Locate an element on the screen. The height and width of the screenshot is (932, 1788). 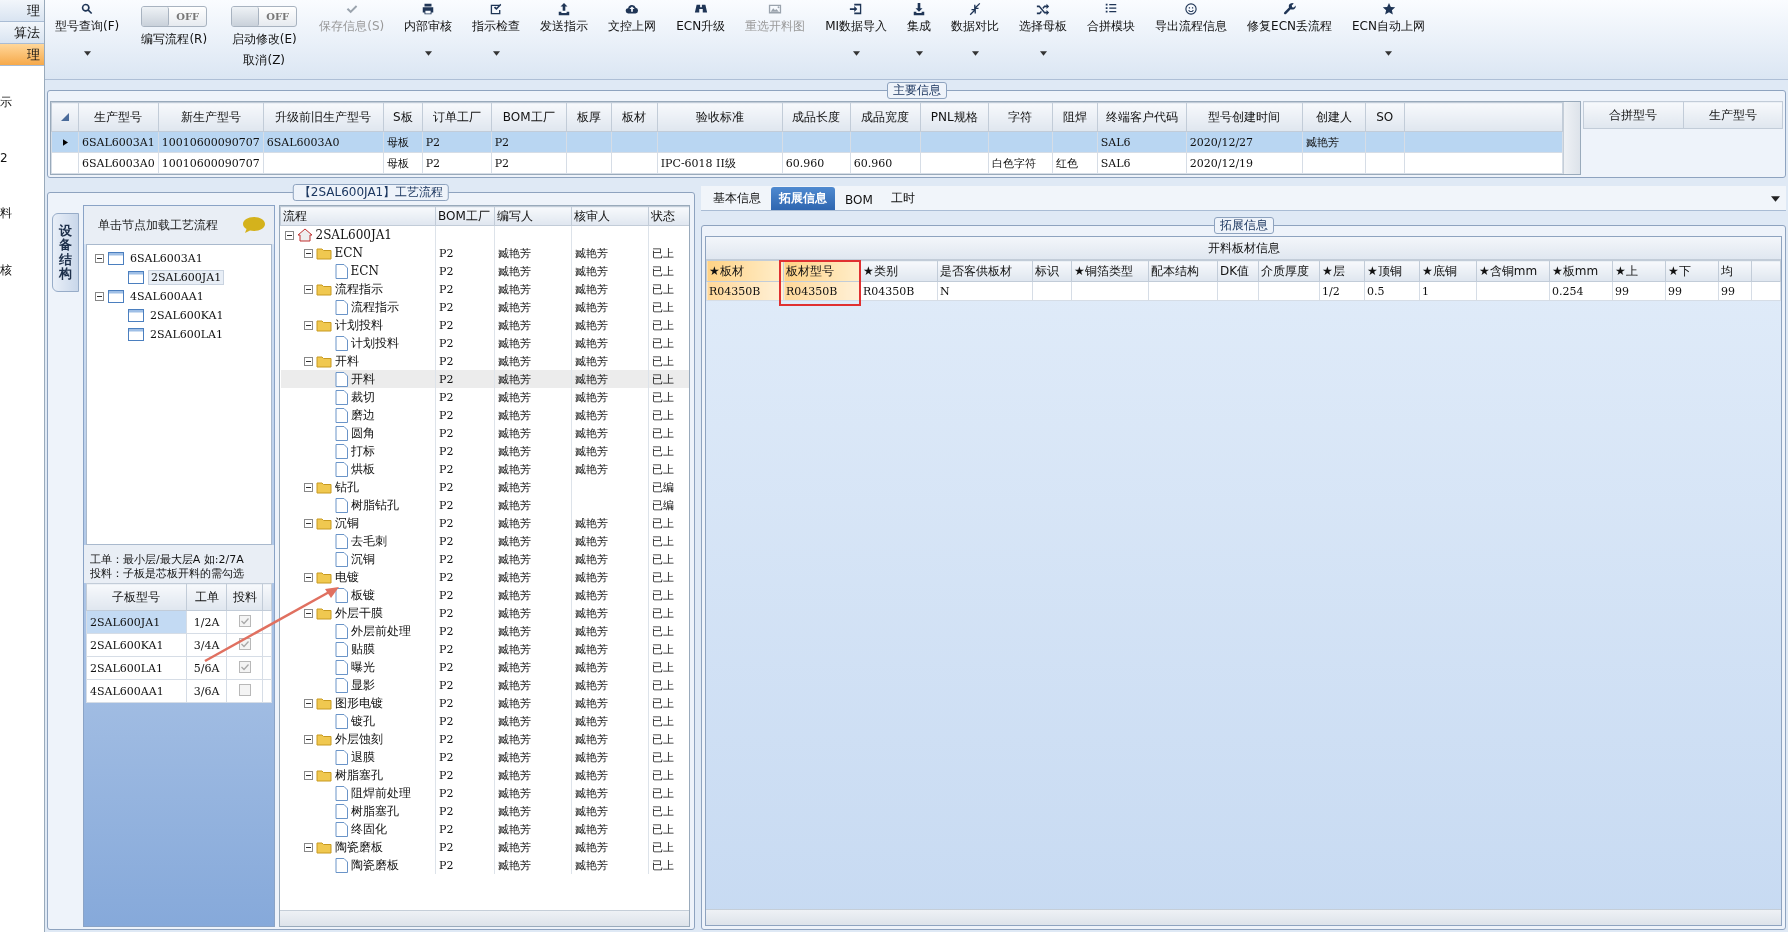
table-row: 阻焊前处理 P2 臧艳芳 臧艳芳 已上 is located at coordinates (484, 793).